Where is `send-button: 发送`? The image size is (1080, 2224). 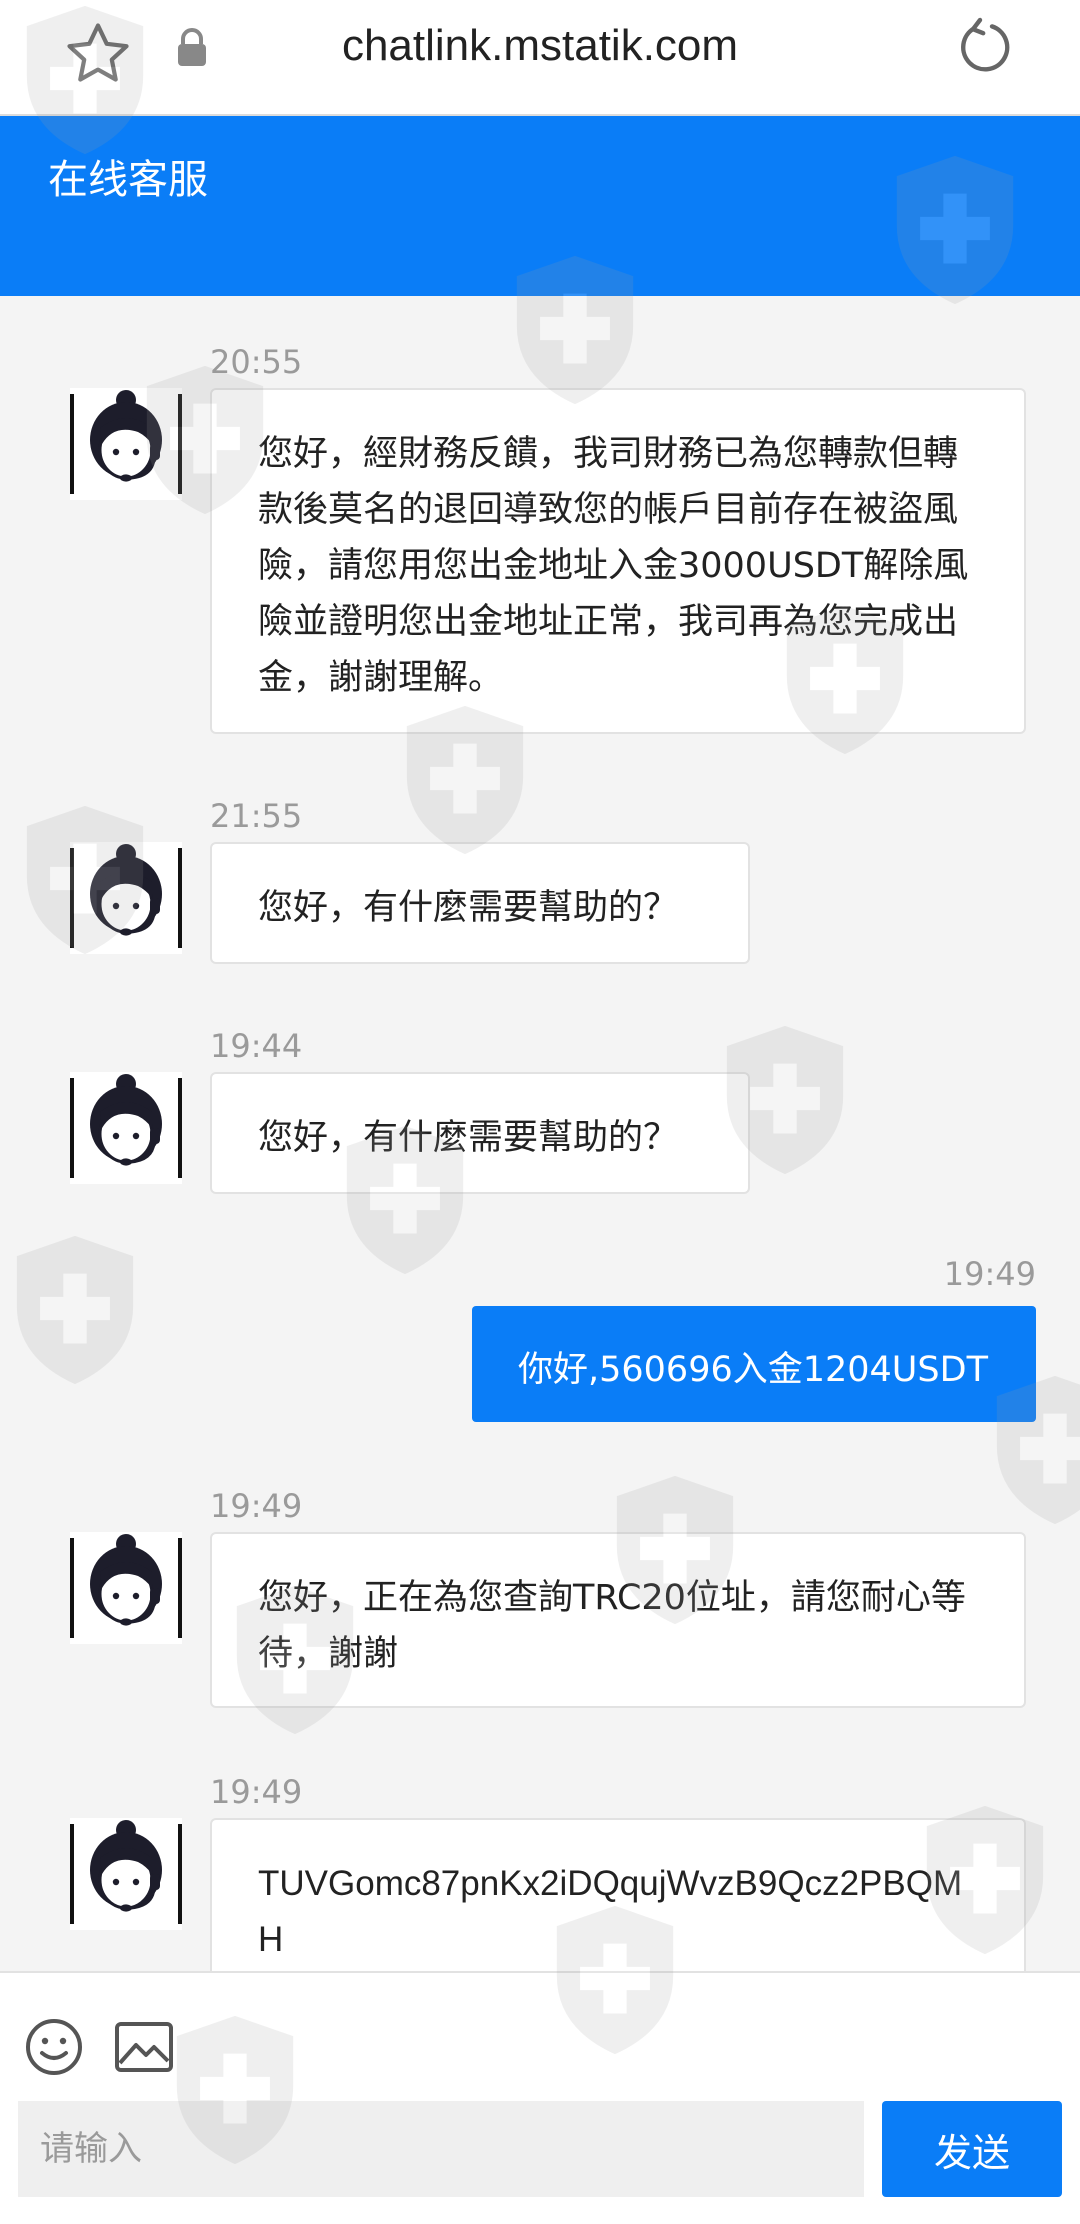
send-button: 发送 is located at coordinates (972, 2149).